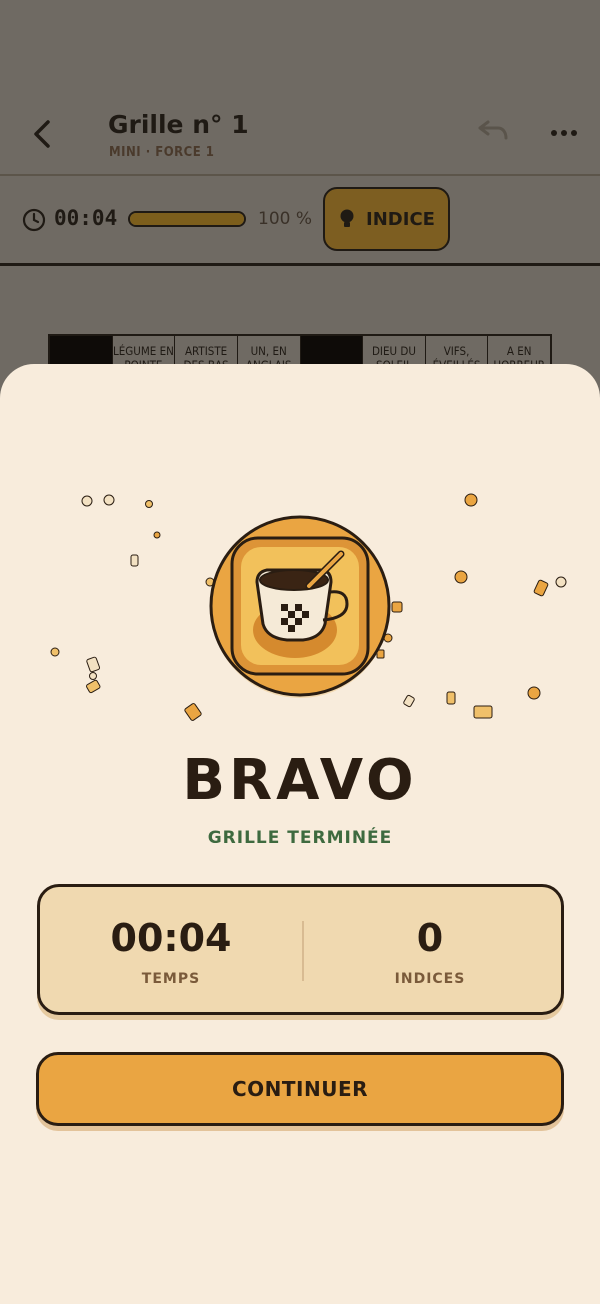 The image size is (600, 1304). What do you see at coordinates (430, 938) in the screenshot?
I see `stat-hints-value: 0` at bounding box center [430, 938].